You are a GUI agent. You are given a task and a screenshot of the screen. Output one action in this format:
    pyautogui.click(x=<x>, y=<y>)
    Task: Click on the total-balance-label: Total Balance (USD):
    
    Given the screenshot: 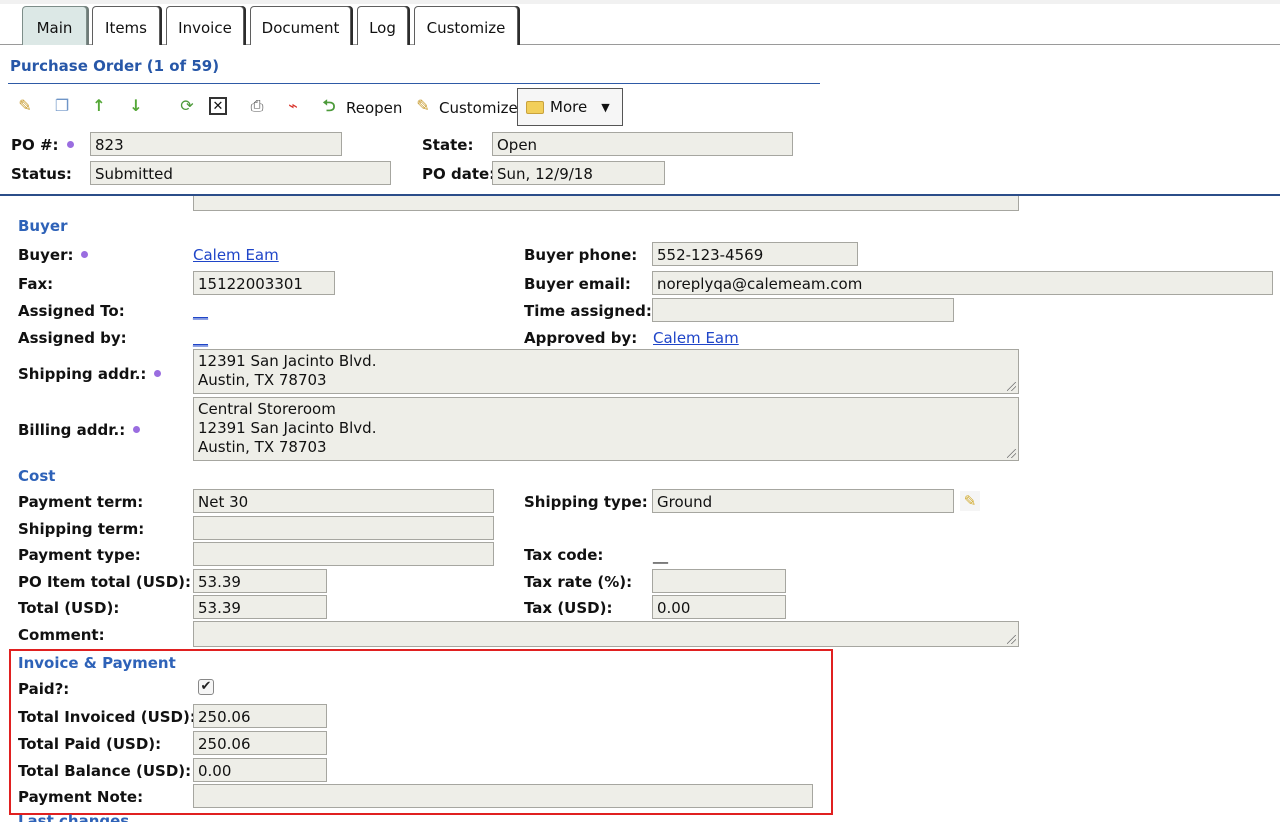 What is the action you would take?
    pyautogui.click(x=105, y=771)
    